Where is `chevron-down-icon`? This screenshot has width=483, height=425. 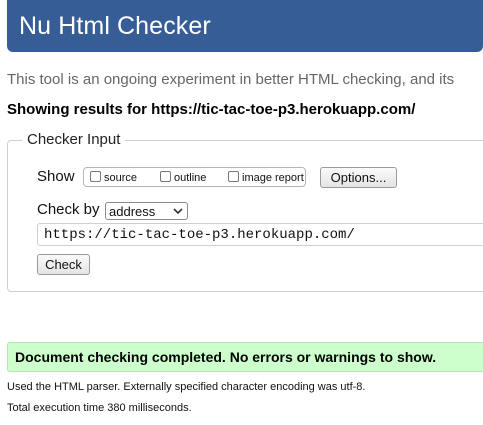
chevron-down-icon is located at coordinates (178, 211).